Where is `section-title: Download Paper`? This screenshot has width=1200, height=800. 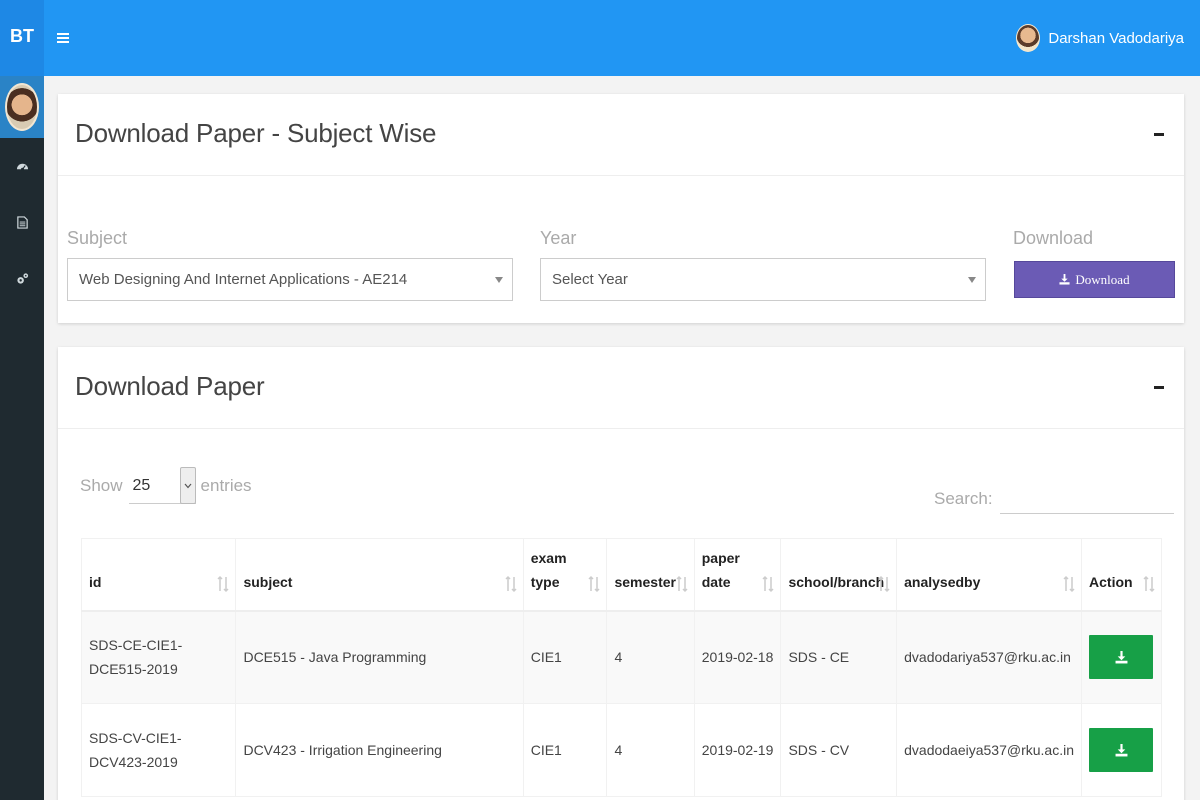 section-title: Download Paper is located at coordinates (170, 386).